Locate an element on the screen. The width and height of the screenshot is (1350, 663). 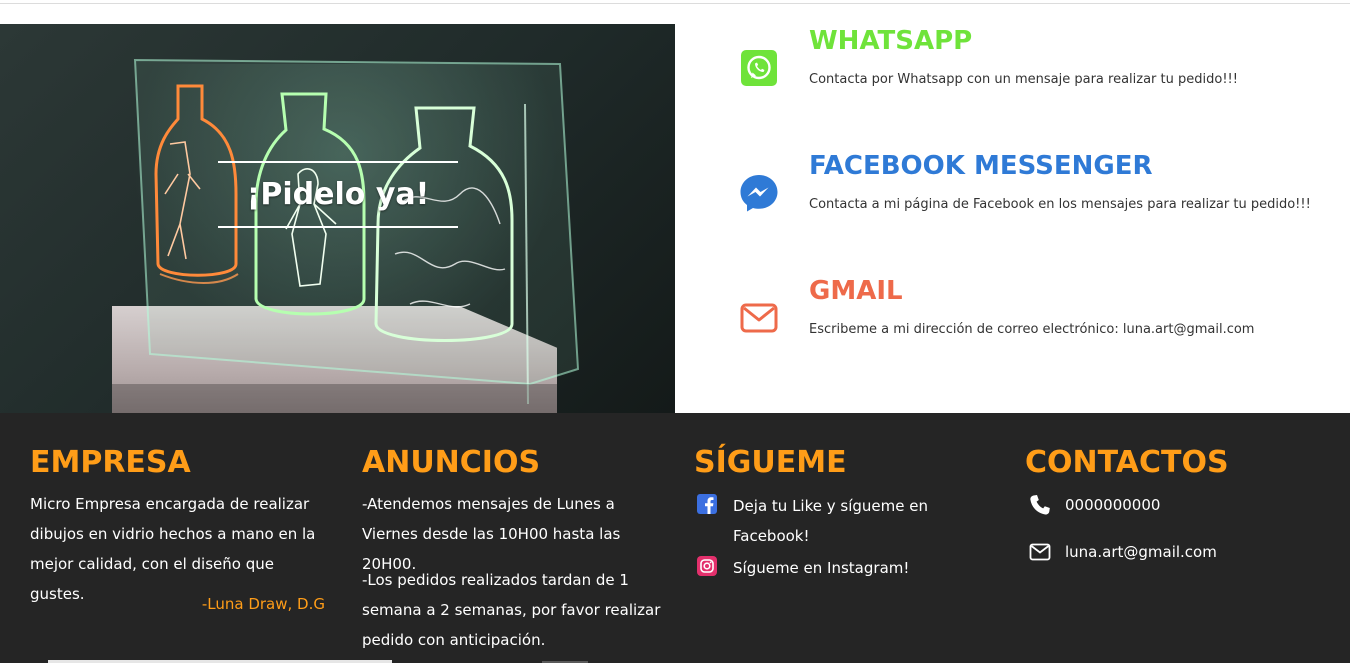
sigueme-heading: SÍGUEME is located at coordinates (770, 462).